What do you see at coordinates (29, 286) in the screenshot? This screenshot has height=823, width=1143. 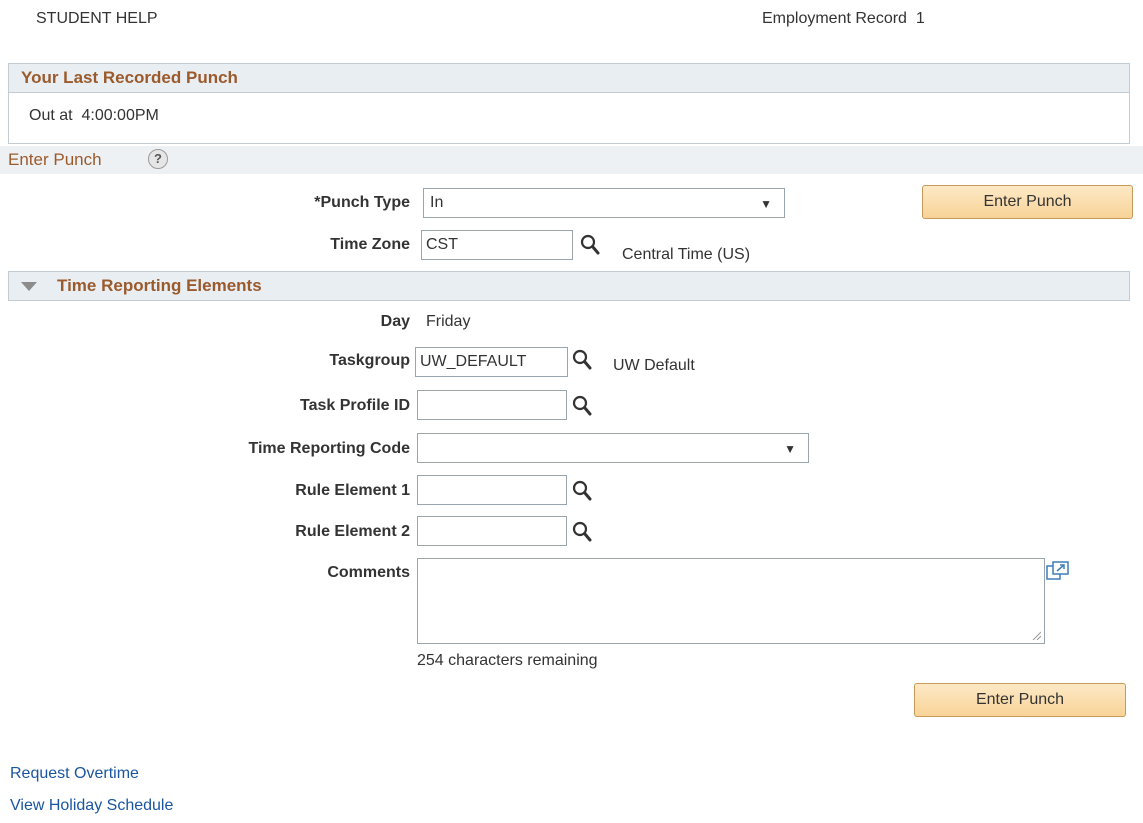 I see `triangle-down-icon` at bounding box center [29, 286].